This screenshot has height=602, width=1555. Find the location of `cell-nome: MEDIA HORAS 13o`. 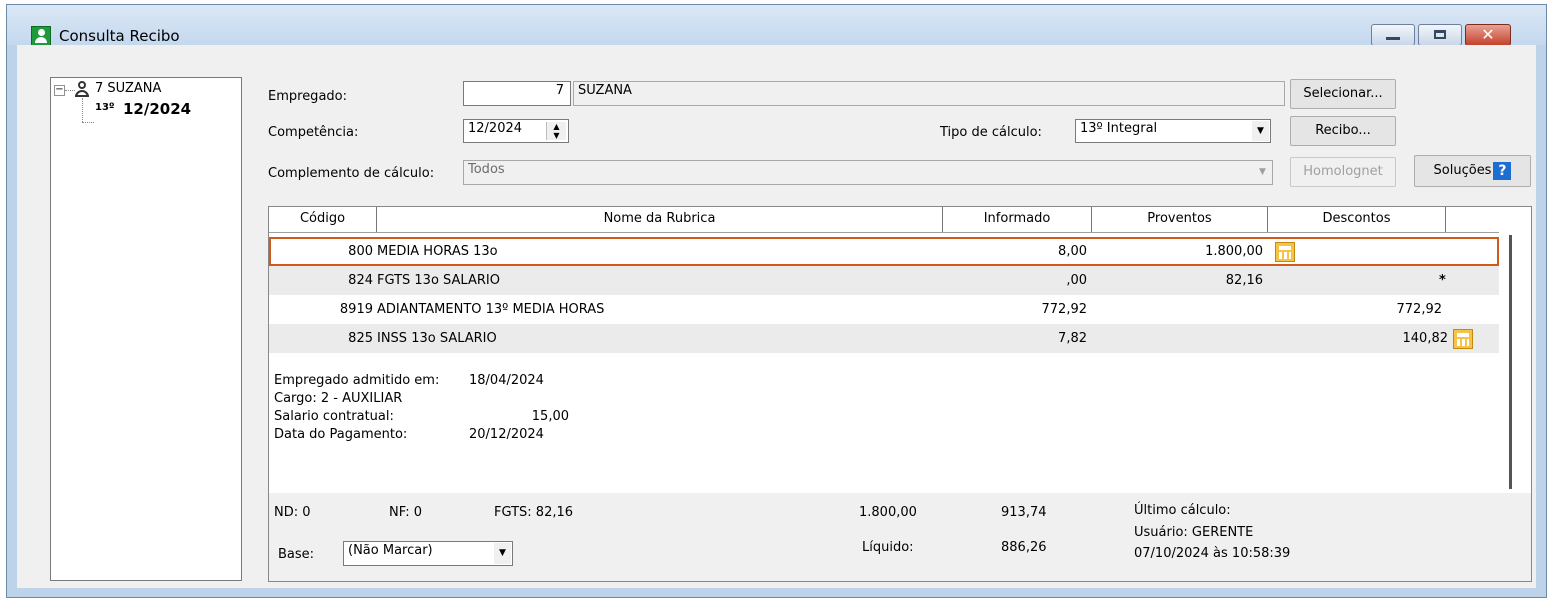

cell-nome: MEDIA HORAS 13o is located at coordinates (437, 251).